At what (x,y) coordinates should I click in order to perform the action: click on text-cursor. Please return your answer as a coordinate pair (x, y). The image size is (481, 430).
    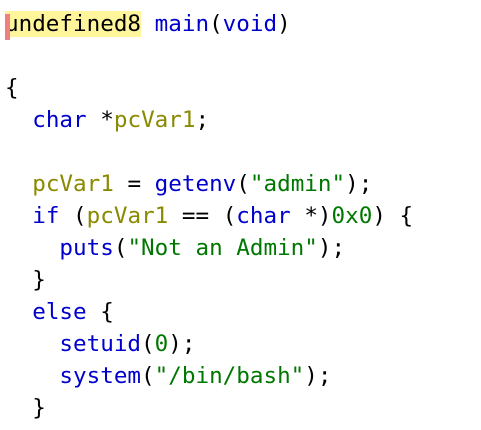
    Looking at the image, I should click on (7, 27).